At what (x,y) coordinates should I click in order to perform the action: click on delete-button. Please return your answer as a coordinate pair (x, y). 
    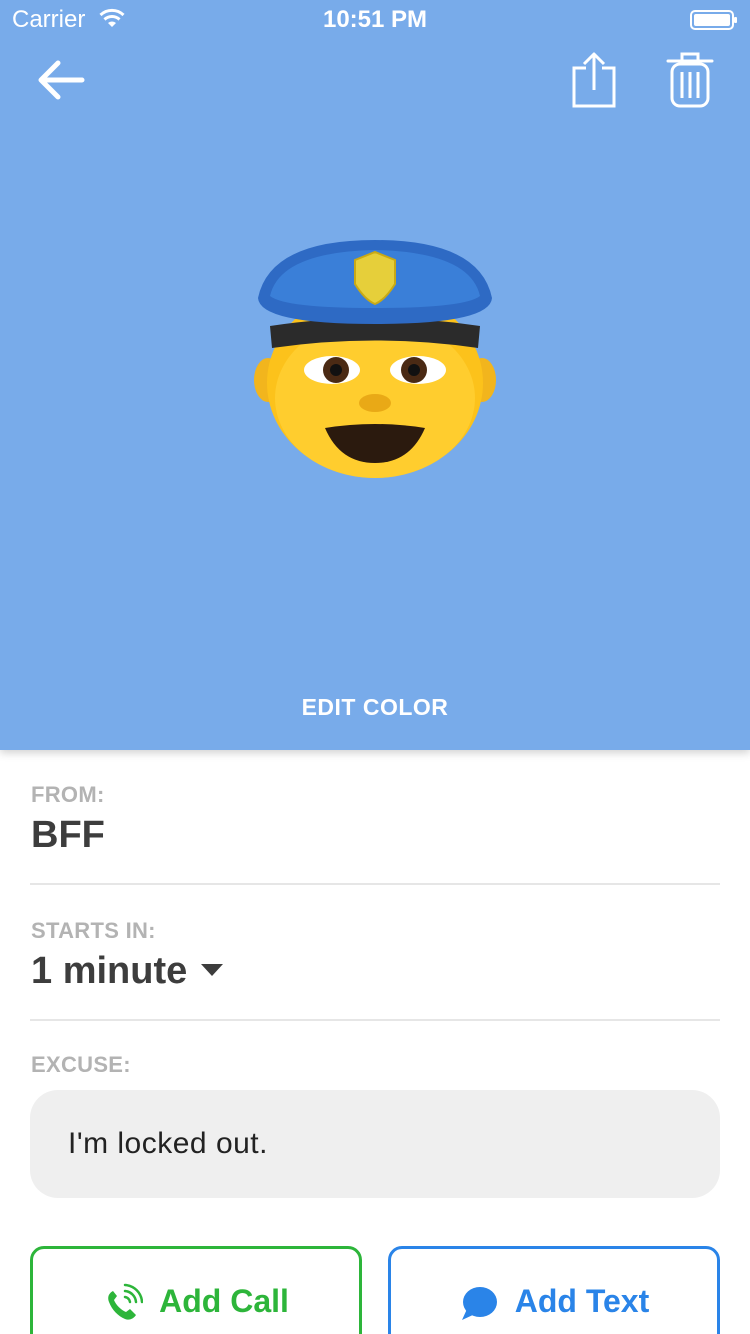
    Looking at the image, I should click on (690, 81).